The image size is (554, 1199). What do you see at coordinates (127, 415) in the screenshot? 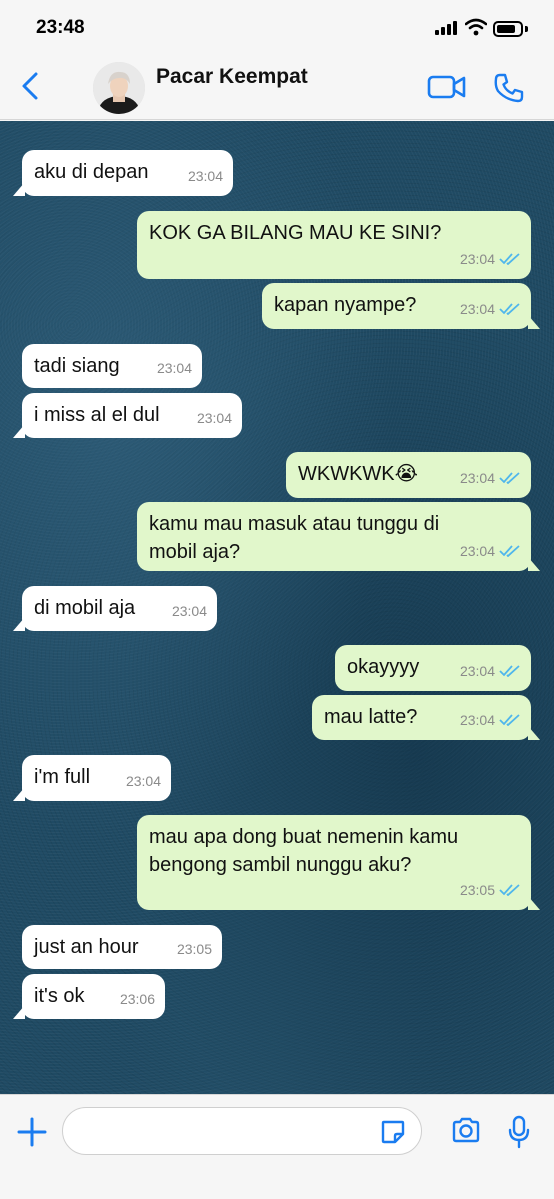
I see `message-incoming: i miss al el dul 23:04` at bounding box center [127, 415].